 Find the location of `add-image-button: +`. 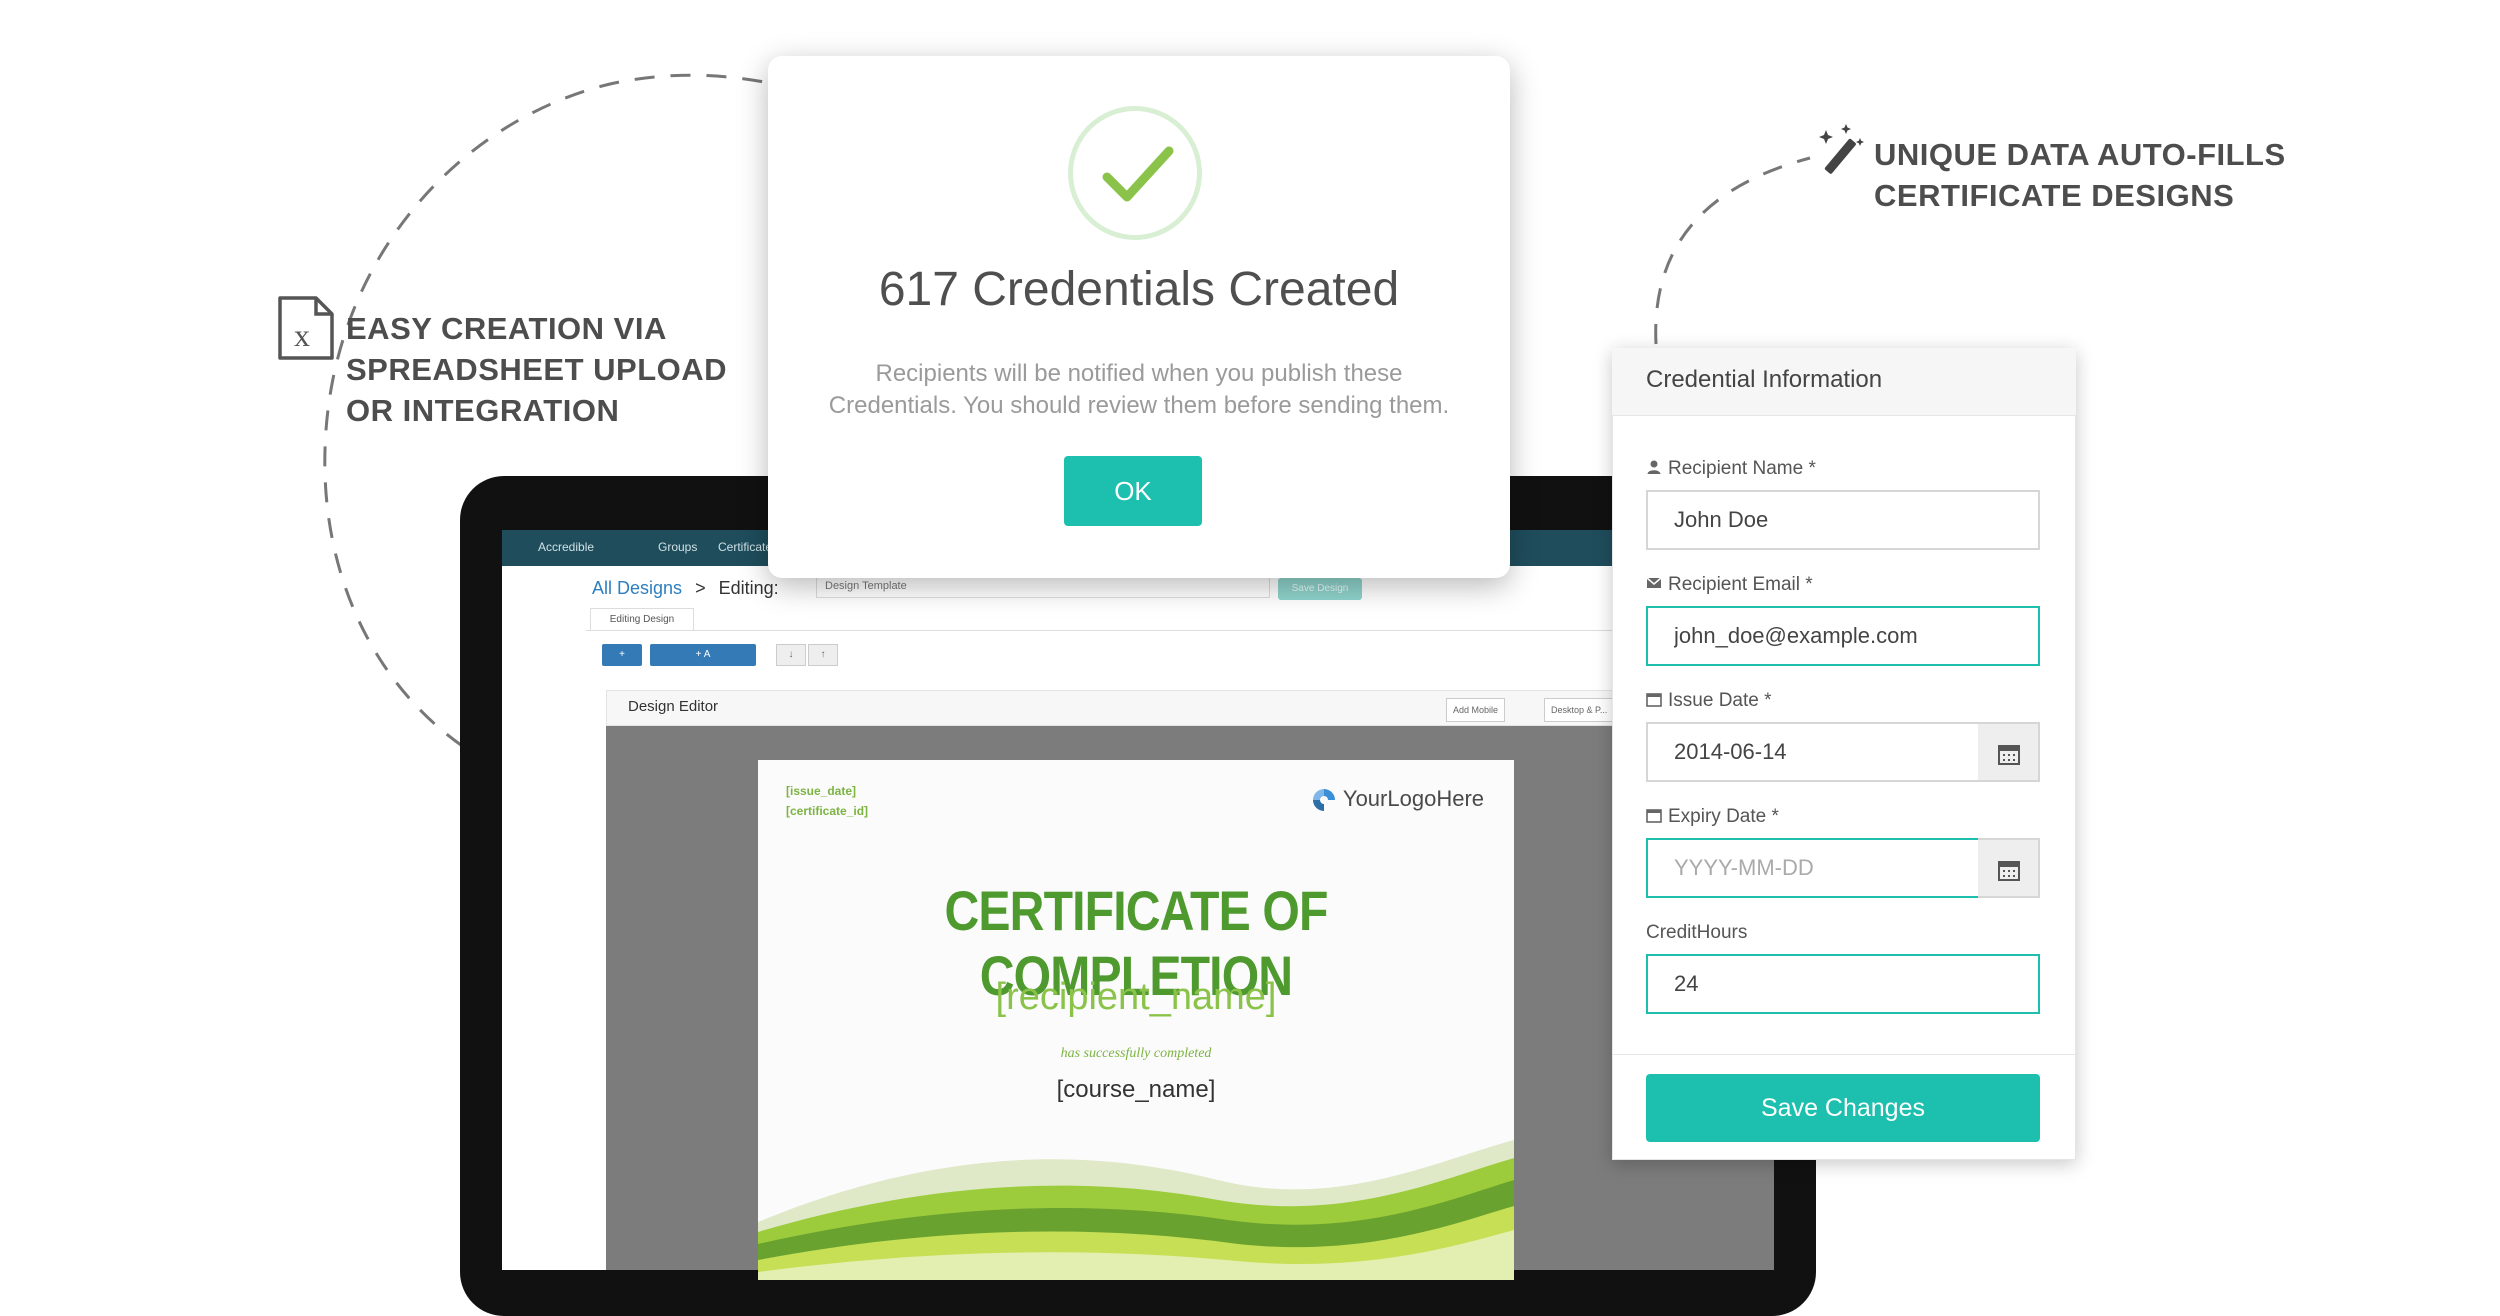

add-image-button: + is located at coordinates (622, 655).